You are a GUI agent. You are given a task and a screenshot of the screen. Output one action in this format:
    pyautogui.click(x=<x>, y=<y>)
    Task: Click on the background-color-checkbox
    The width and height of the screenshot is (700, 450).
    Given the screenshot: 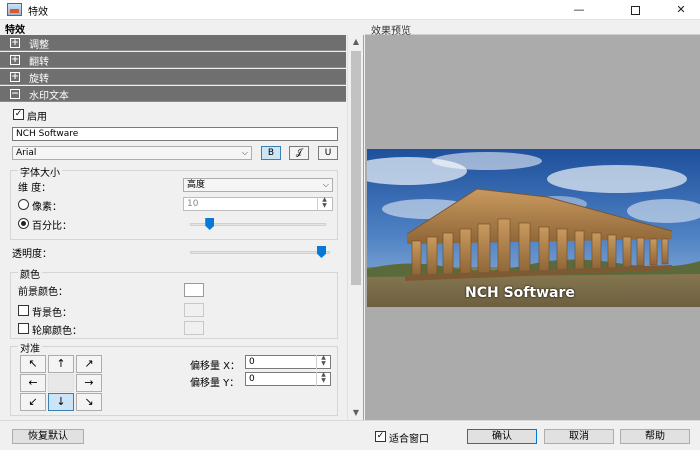 What is the action you would take?
    pyautogui.click(x=23, y=310)
    